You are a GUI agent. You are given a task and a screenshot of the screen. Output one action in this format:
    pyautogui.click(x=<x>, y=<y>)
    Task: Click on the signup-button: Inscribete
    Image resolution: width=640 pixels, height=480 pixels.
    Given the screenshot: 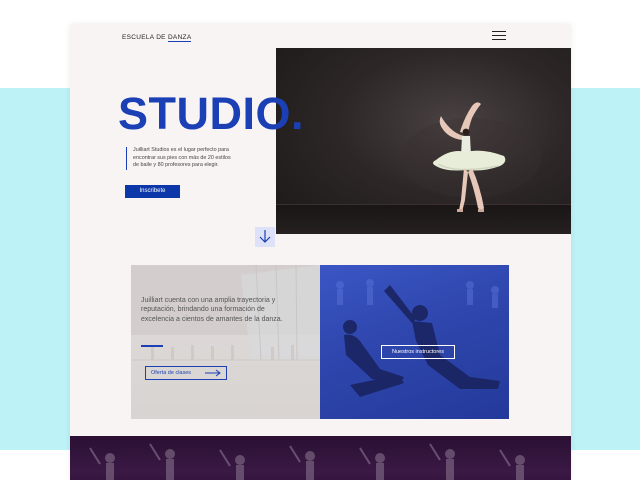 What is the action you would take?
    pyautogui.click(x=152, y=191)
    